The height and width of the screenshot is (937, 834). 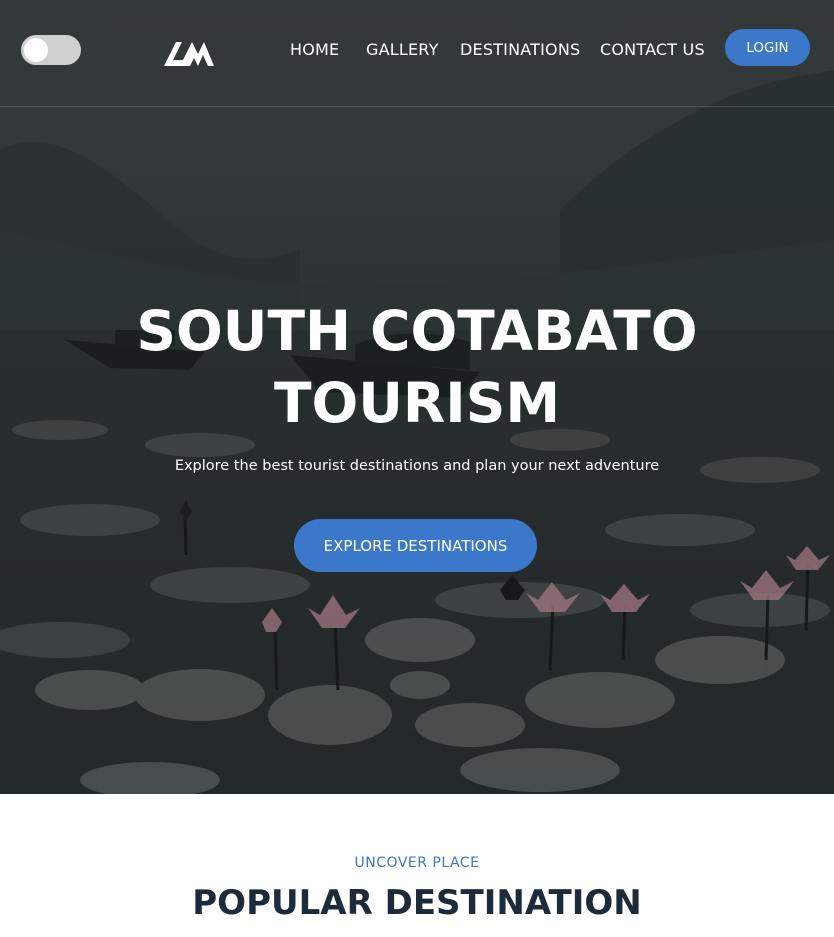 I want to click on theme-toggle, so click(x=51, y=50).